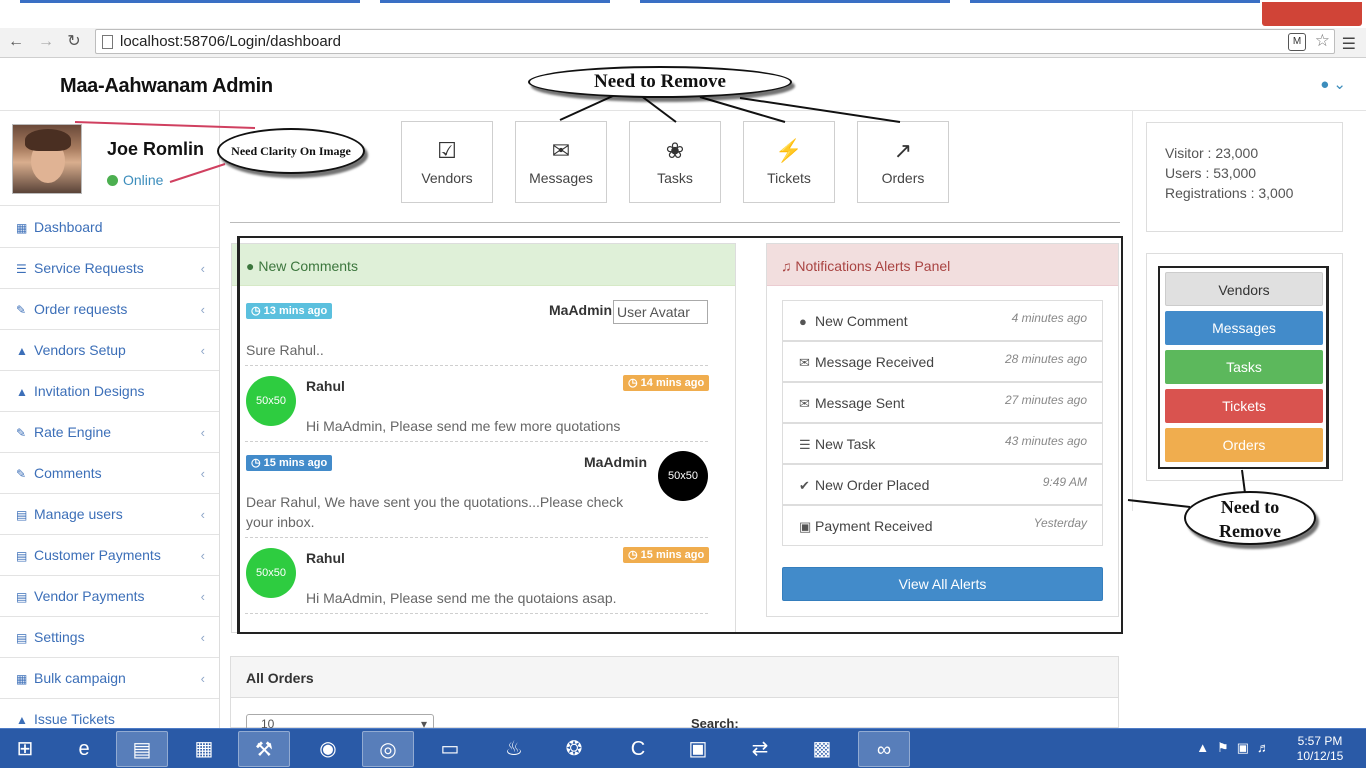 The width and height of the screenshot is (1366, 768). What do you see at coordinates (328, 749) in the screenshot?
I see `firefox-icon: ◉` at bounding box center [328, 749].